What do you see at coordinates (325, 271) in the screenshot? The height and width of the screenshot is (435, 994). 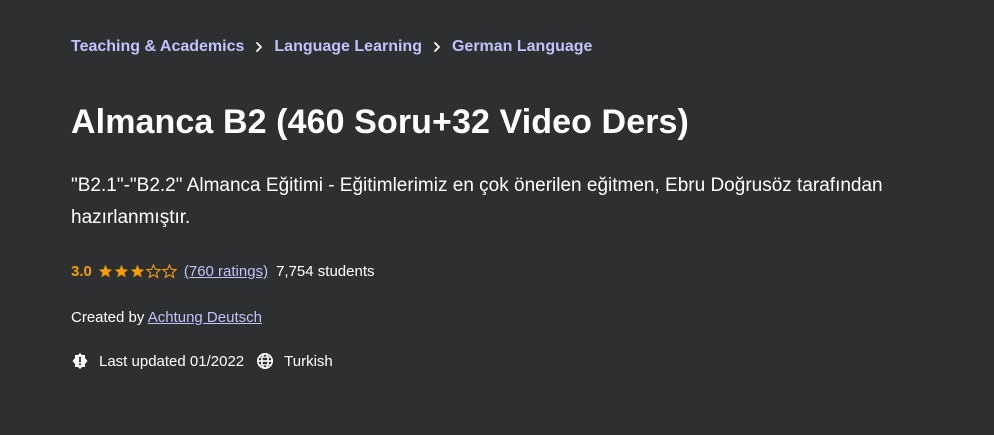 I see `students-count: 7,754 students` at bounding box center [325, 271].